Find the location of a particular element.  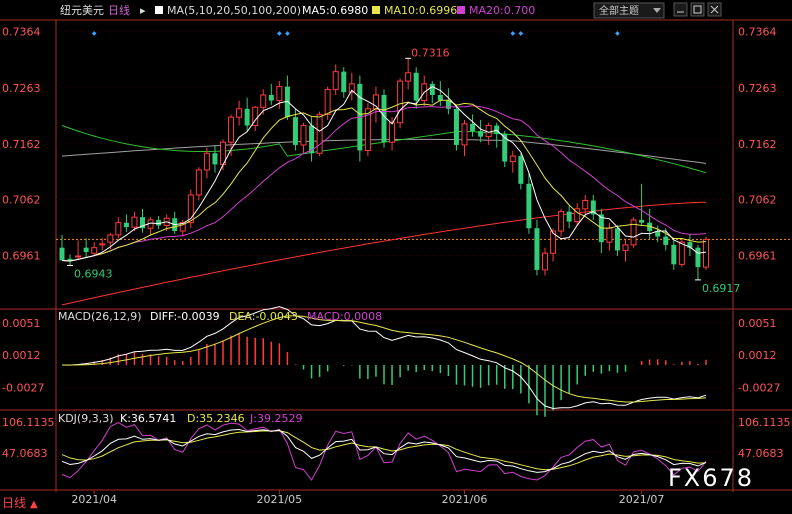

layout-select: 全部主题 is located at coordinates (629, 10).